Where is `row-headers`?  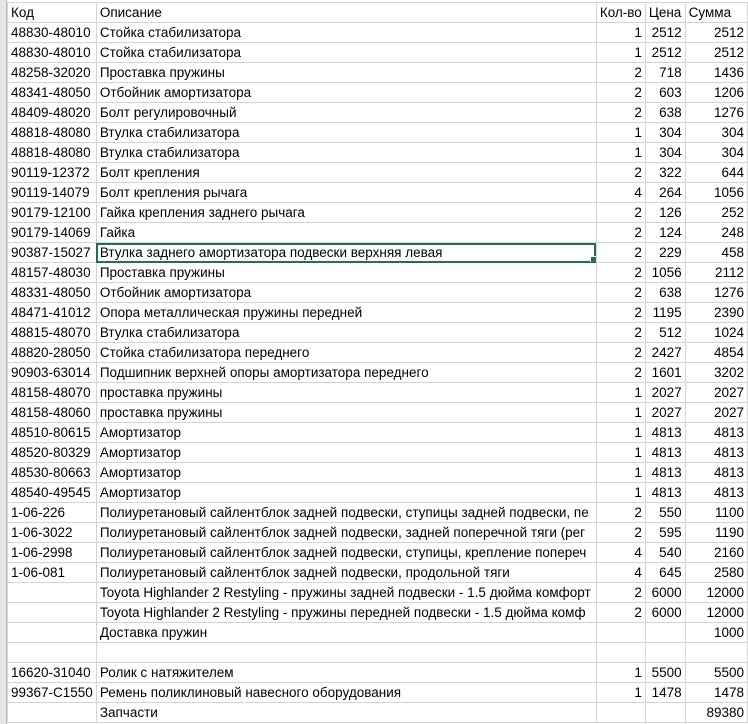 row-headers is located at coordinates (3, 362).